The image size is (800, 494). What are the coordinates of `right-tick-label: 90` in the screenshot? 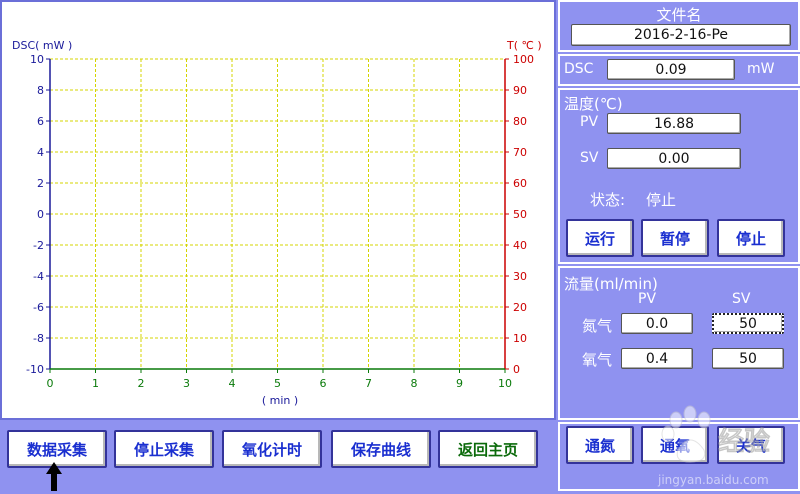 It's located at (520, 90).